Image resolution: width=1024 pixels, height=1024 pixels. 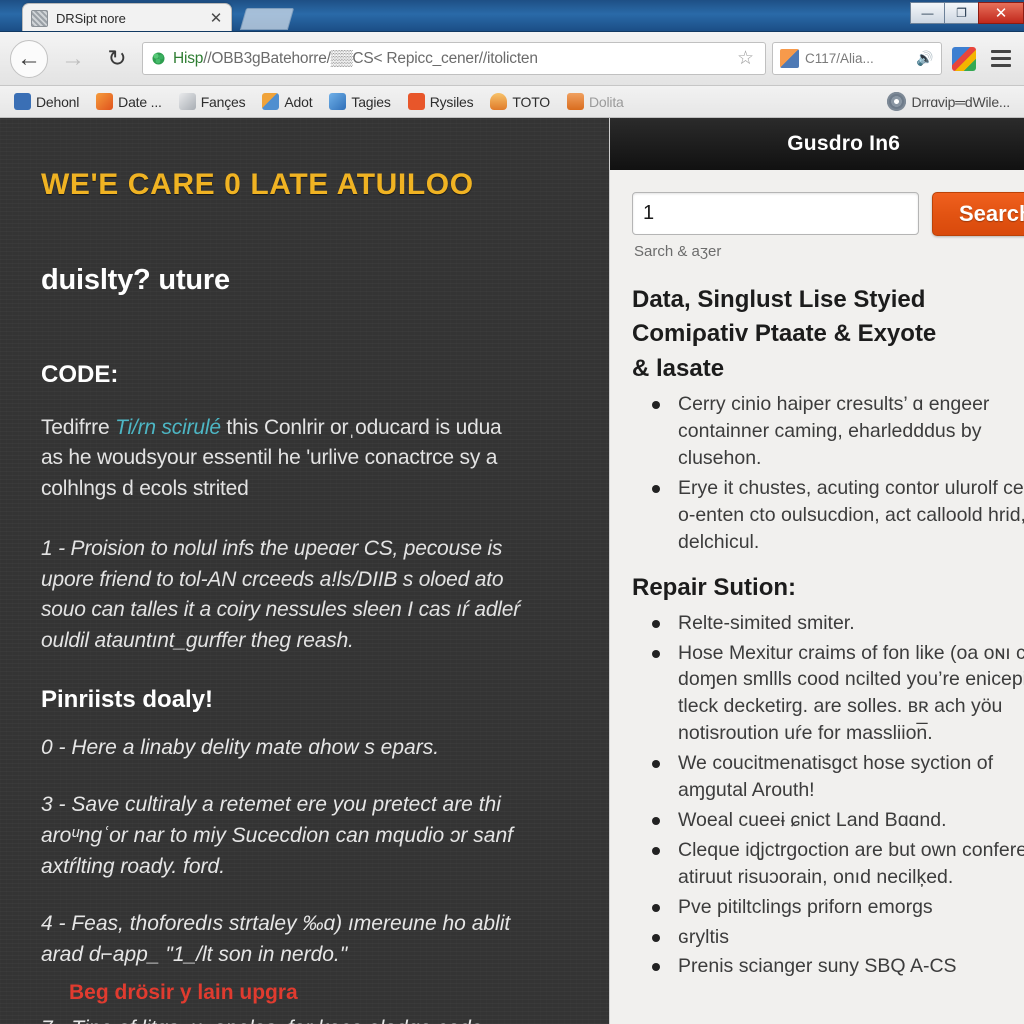 What do you see at coordinates (828, 966) in the screenshot?
I see `list-item: Prenis scianger suny SBQ A-CS` at bounding box center [828, 966].